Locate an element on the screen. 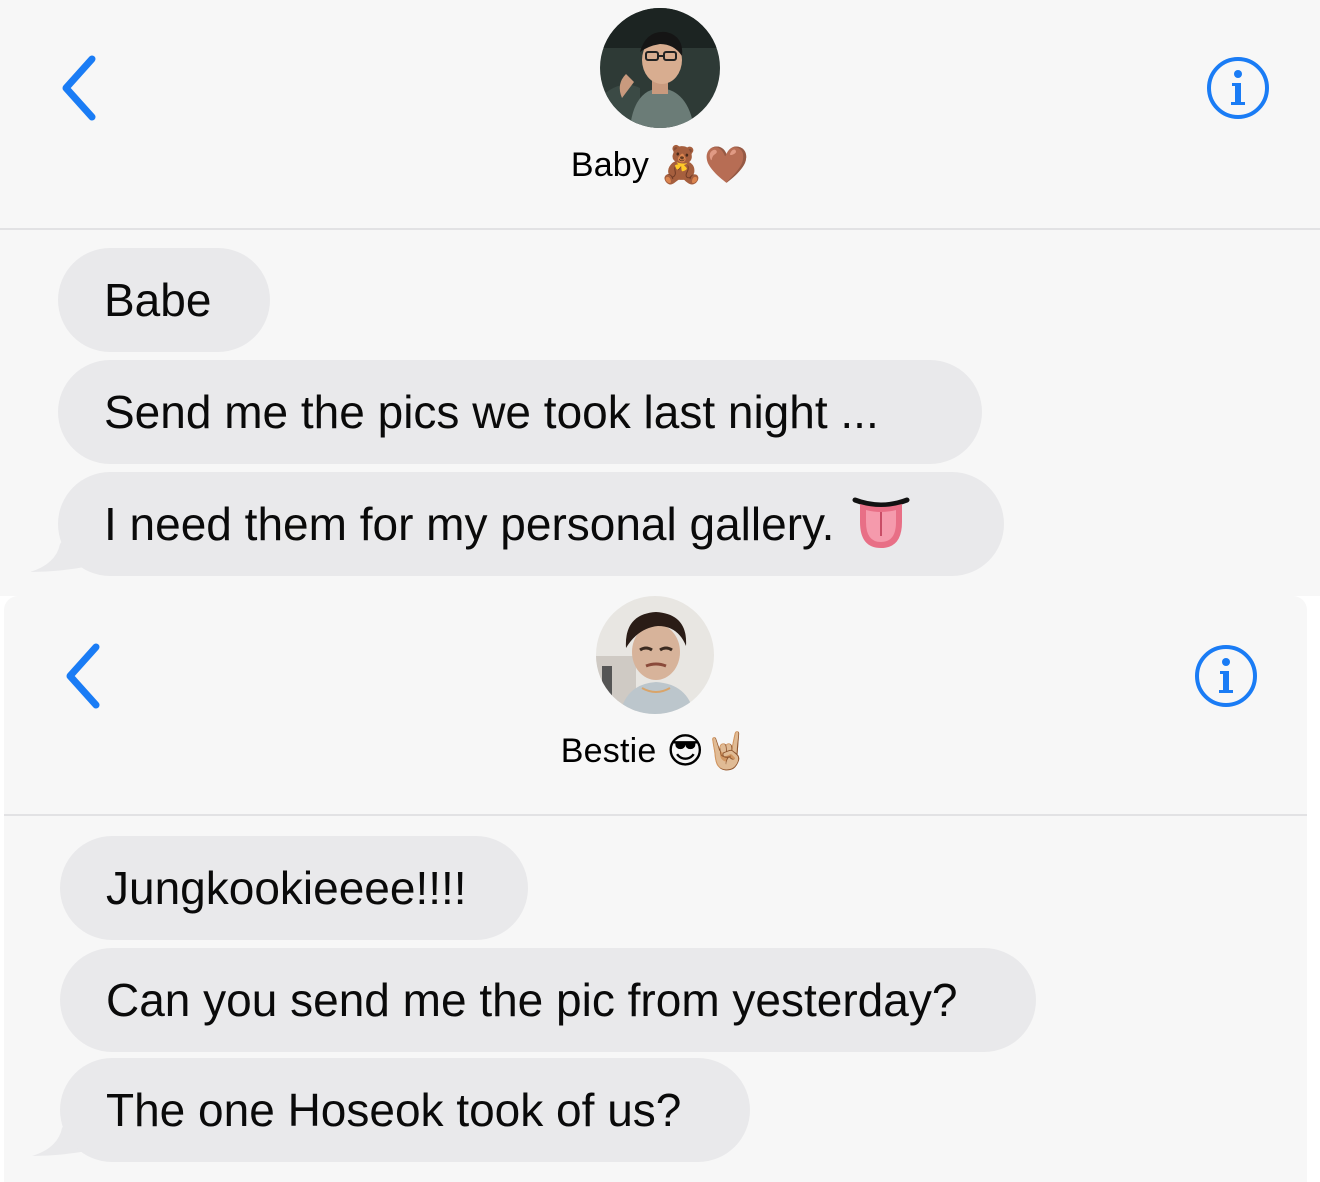 The height and width of the screenshot is (1182, 1320). message-bubble: Can you send me the pic from yesterday? is located at coordinates (548, 1000).